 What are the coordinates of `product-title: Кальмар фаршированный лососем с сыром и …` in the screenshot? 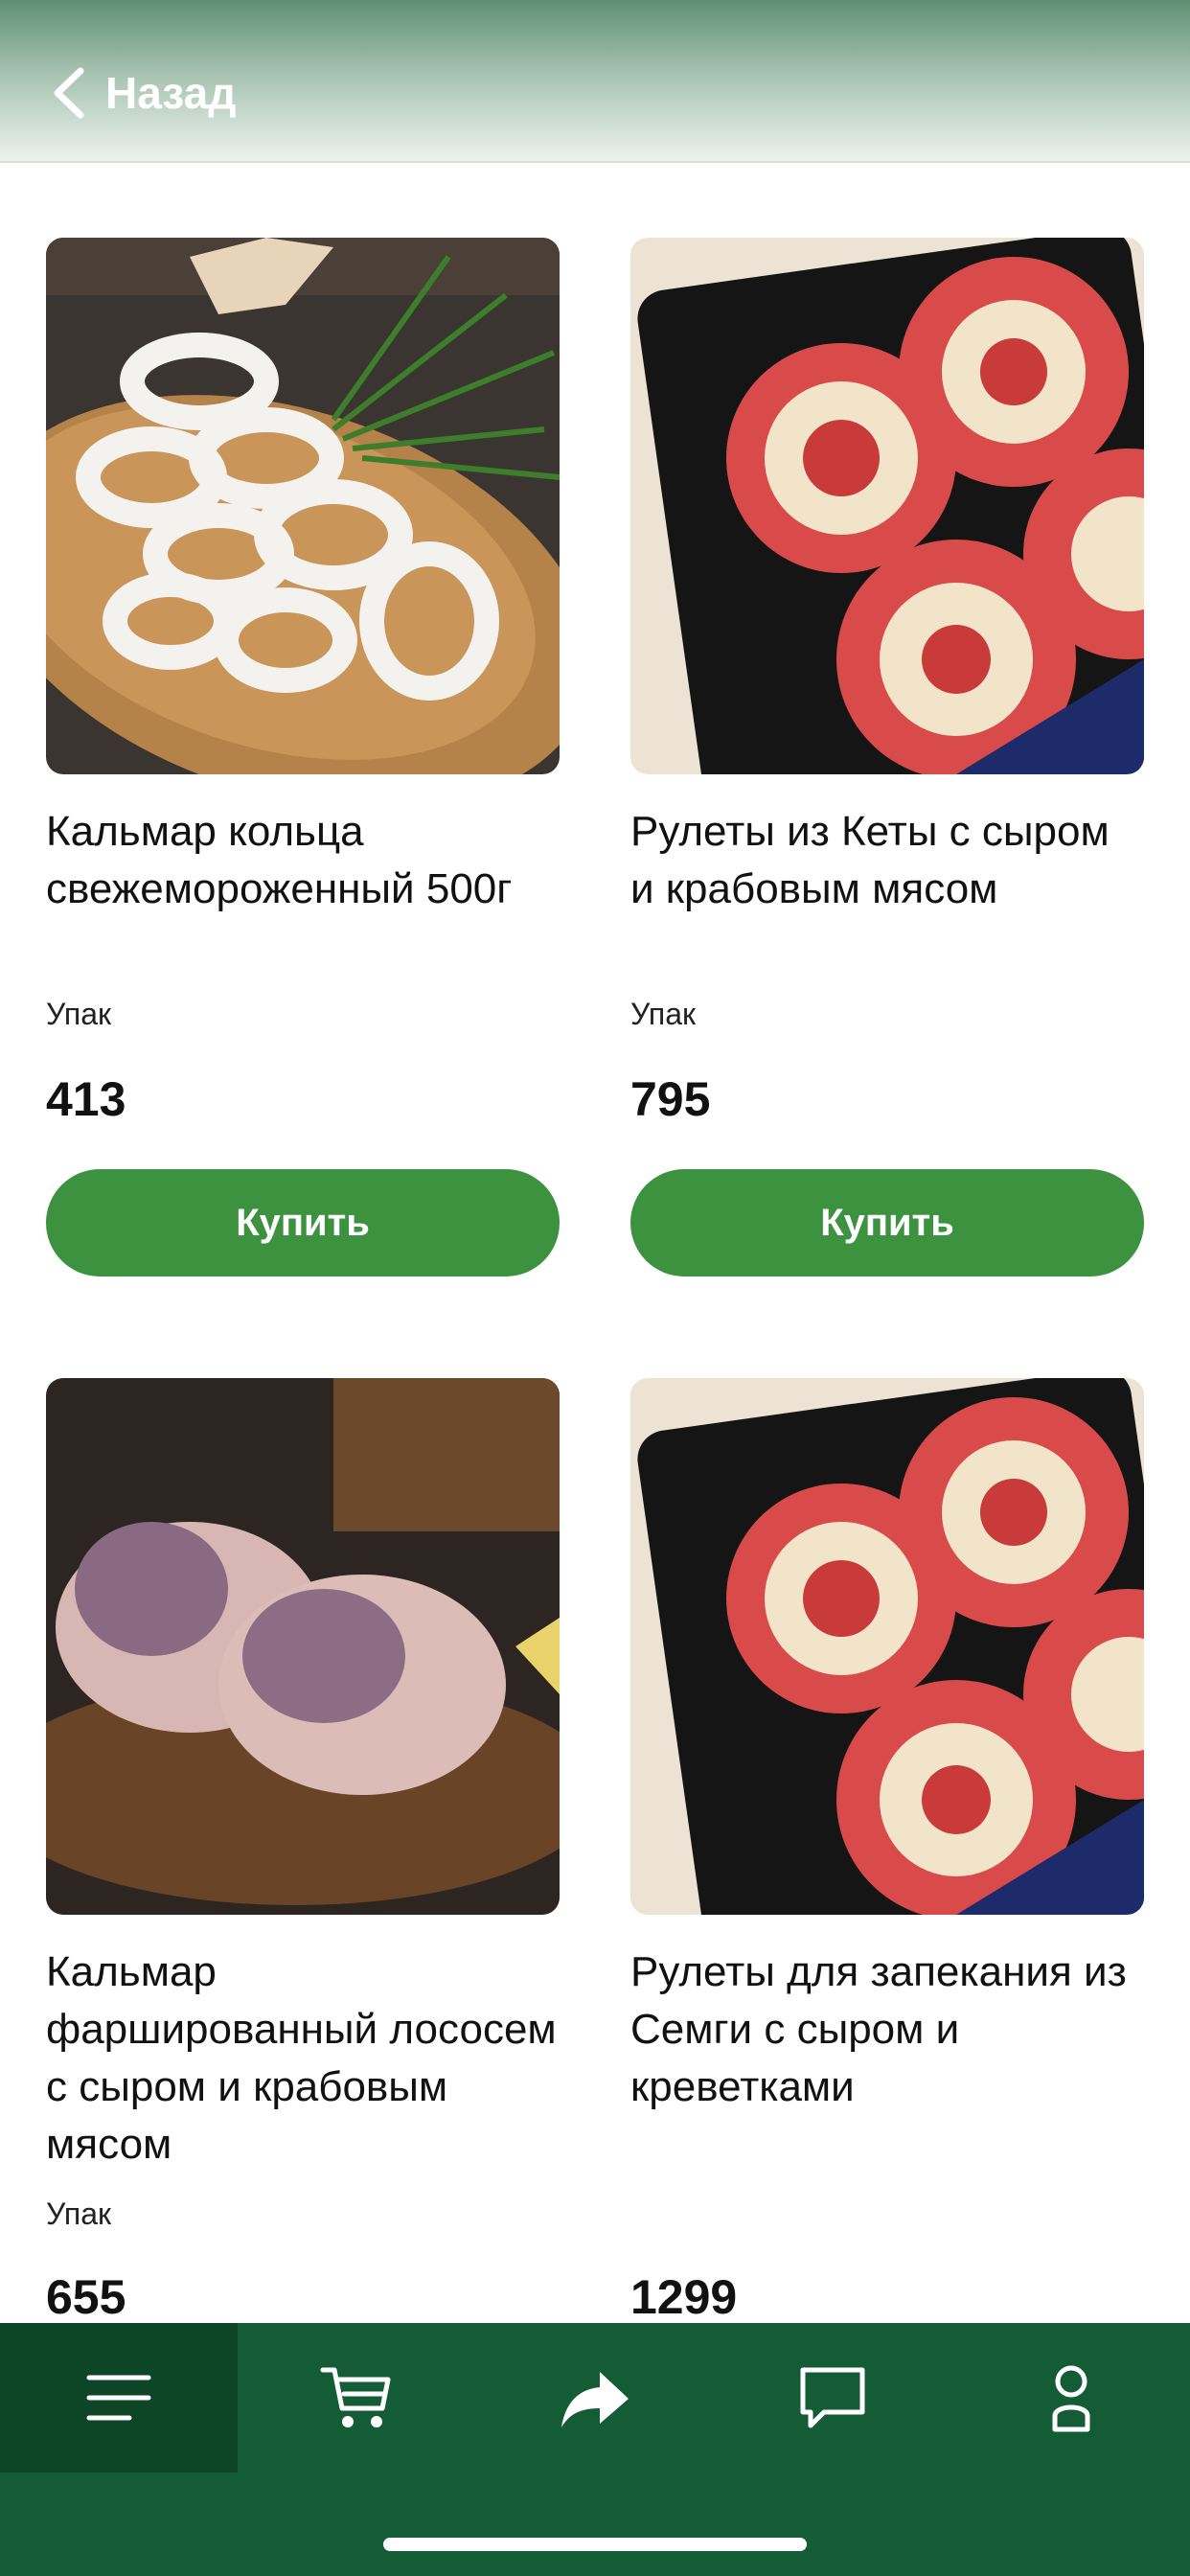 It's located at (302, 2058).